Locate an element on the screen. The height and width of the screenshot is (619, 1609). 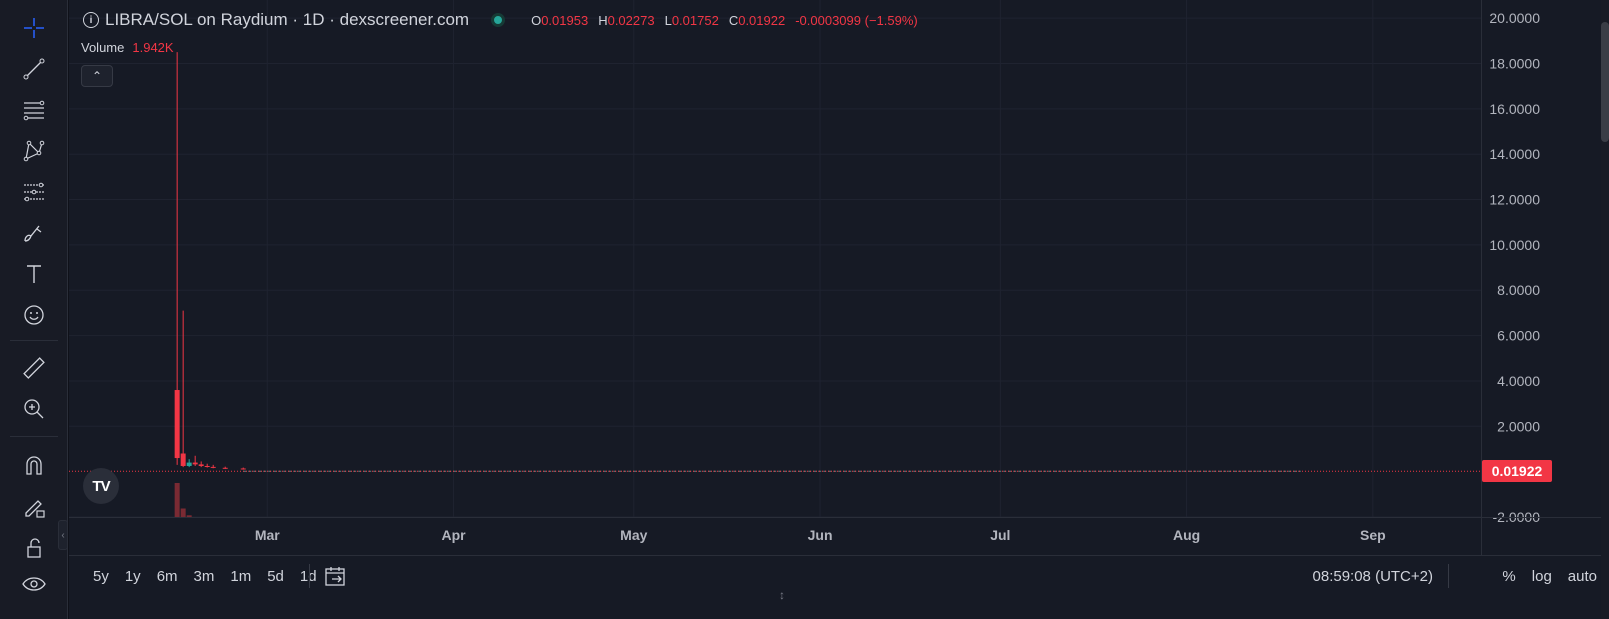
x-tick-label: Apr is located at coordinates (453, 535).